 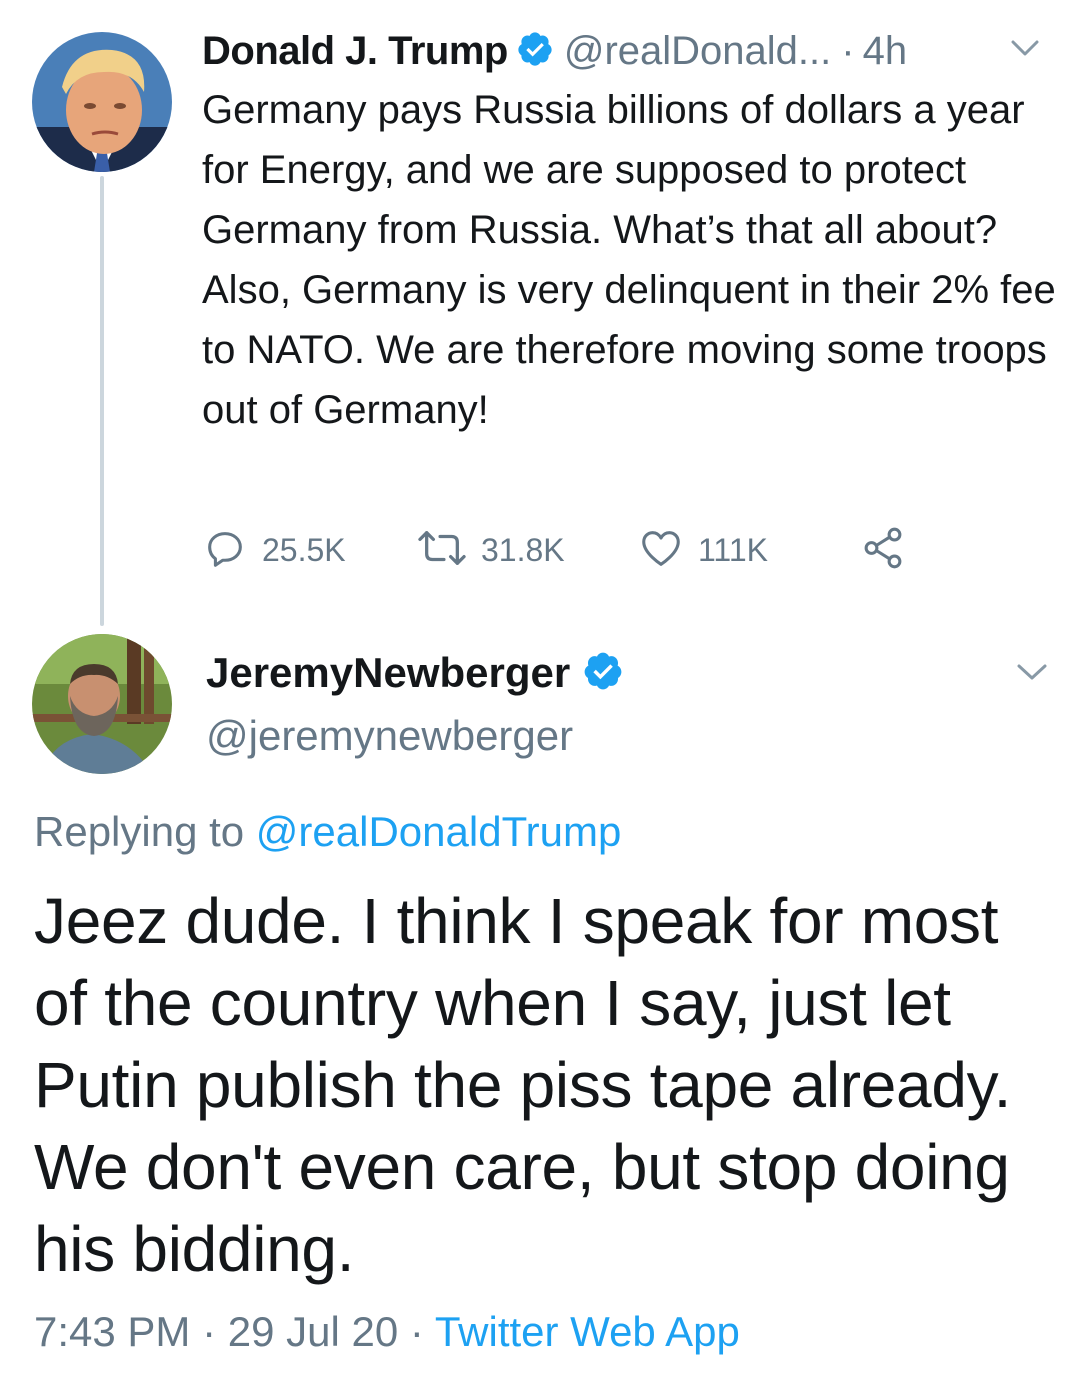 I want to click on like-icon, so click(x=661, y=550).